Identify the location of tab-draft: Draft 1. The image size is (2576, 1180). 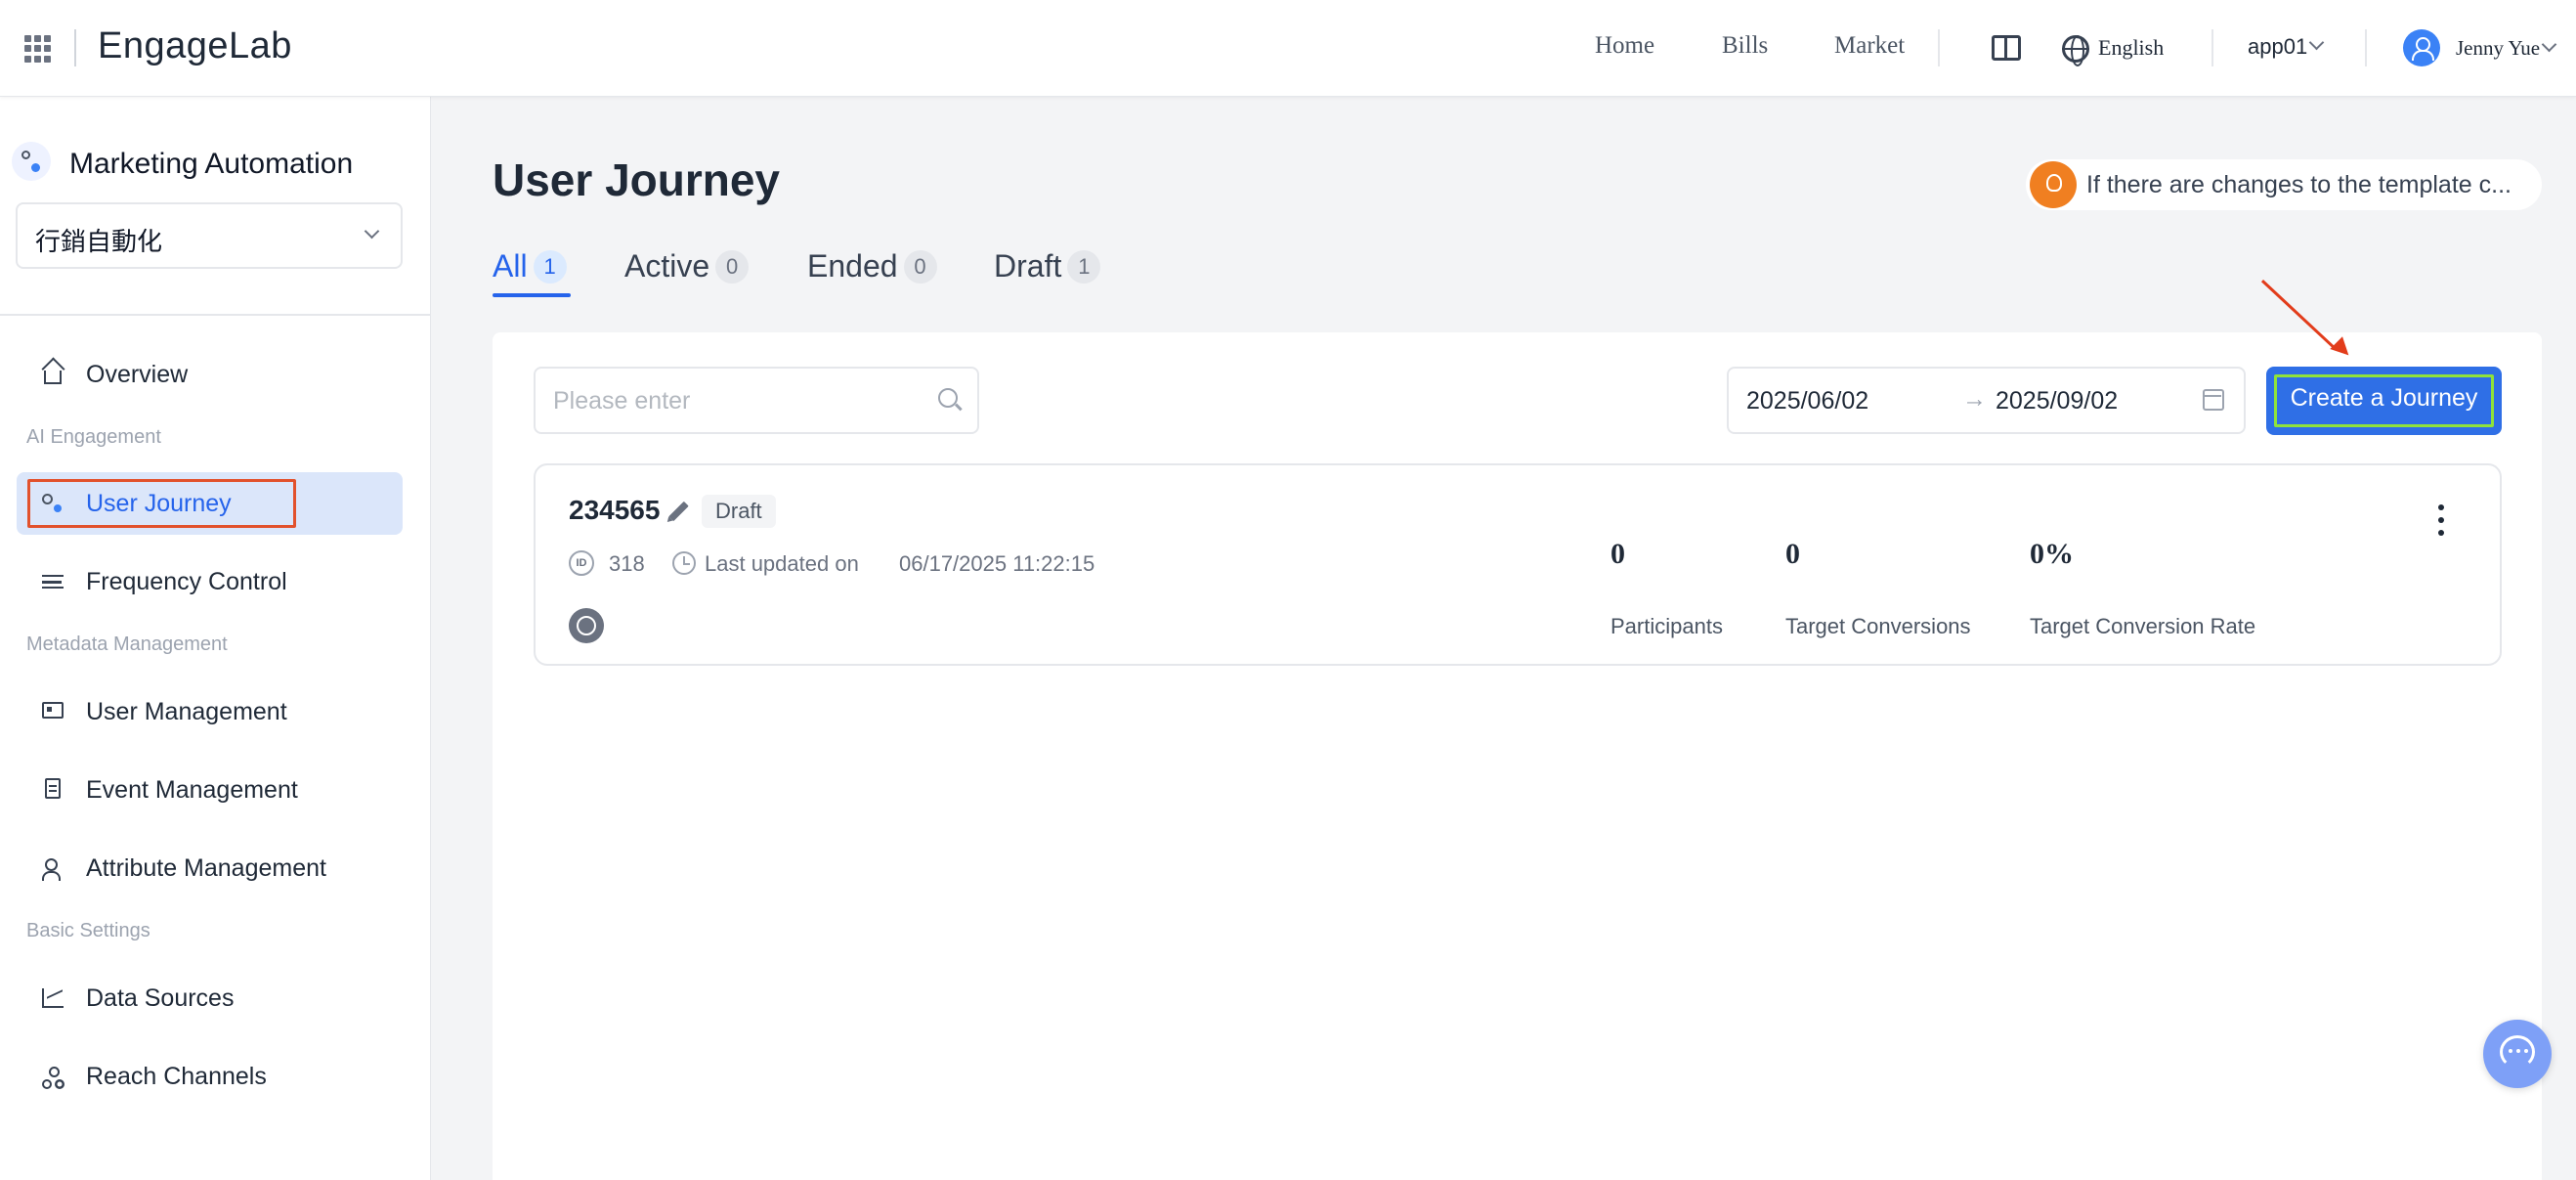
(1047, 273).